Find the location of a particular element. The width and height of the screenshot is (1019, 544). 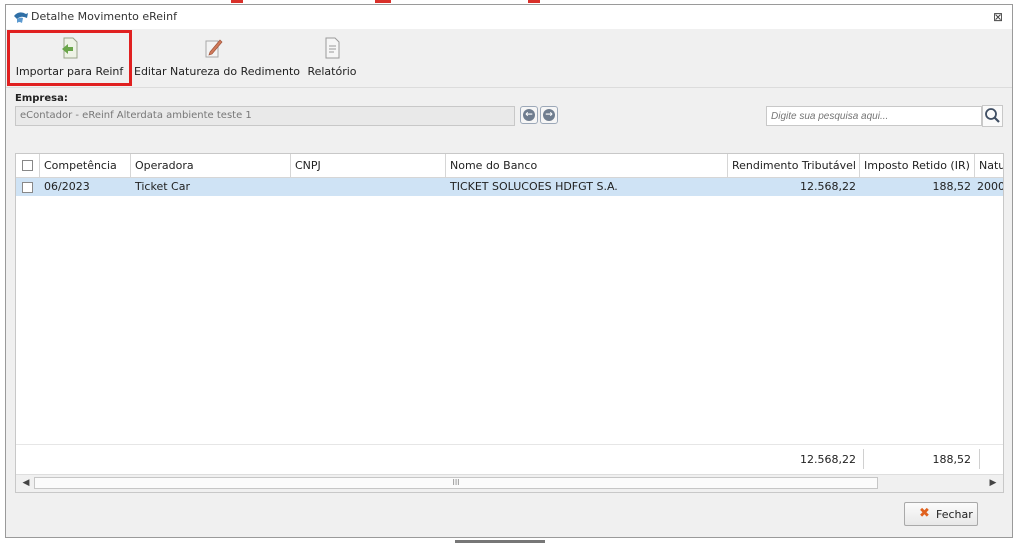

column-header-operadora: Operadora is located at coordinates (211, 165).